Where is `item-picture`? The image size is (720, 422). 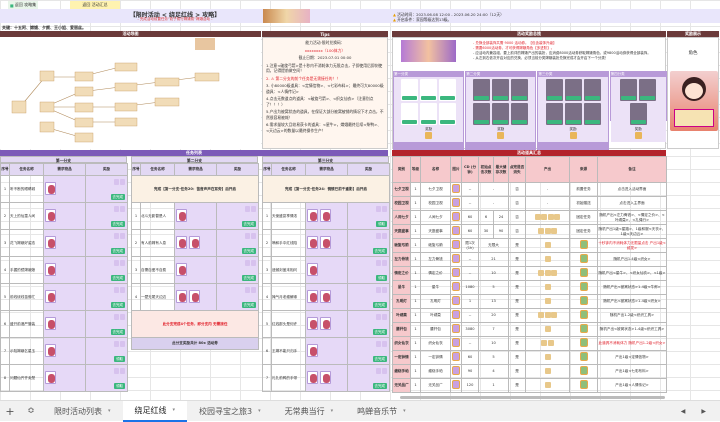
item-picture is located at coordinates (456, 189).